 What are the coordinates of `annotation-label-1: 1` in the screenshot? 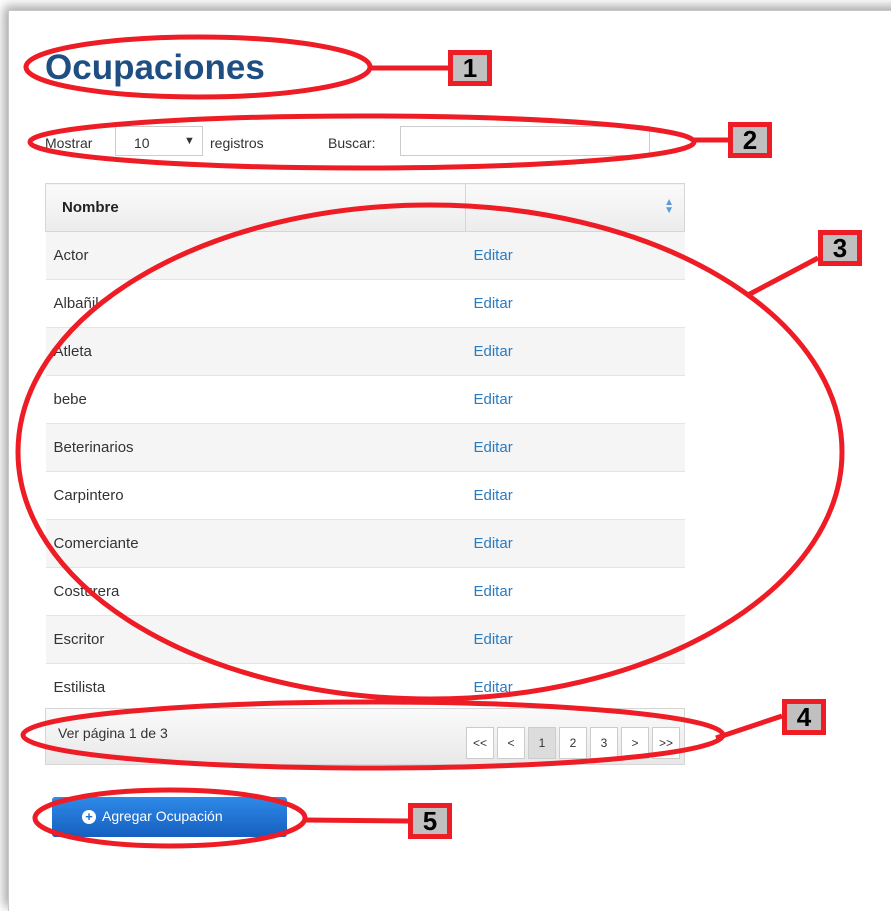 It's located at (470, 68).